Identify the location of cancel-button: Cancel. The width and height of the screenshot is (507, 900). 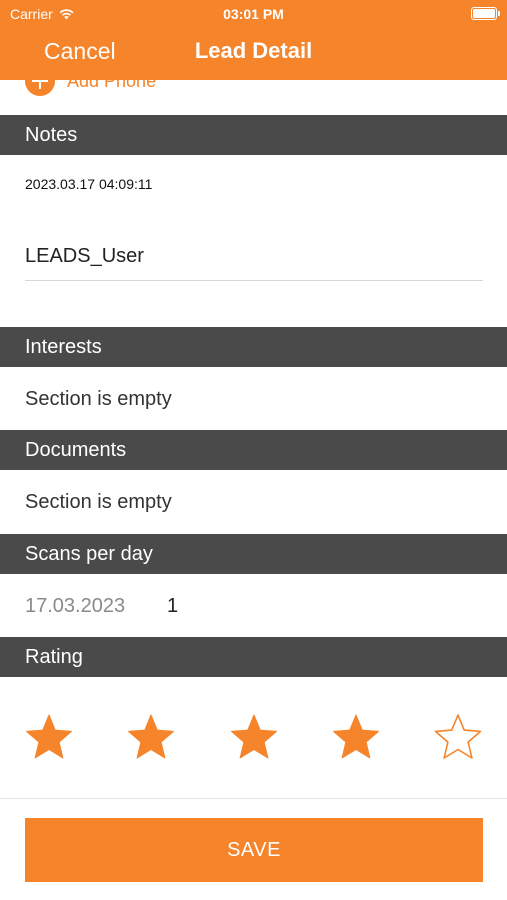
(80, 51).